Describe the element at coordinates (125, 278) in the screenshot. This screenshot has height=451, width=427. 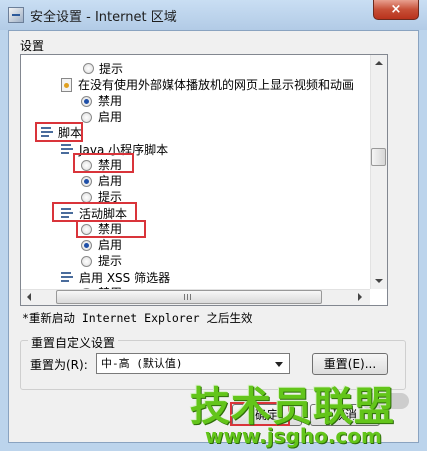
I see `subcategory-xss-filter: 启用 XSS 筛选器` at that location.